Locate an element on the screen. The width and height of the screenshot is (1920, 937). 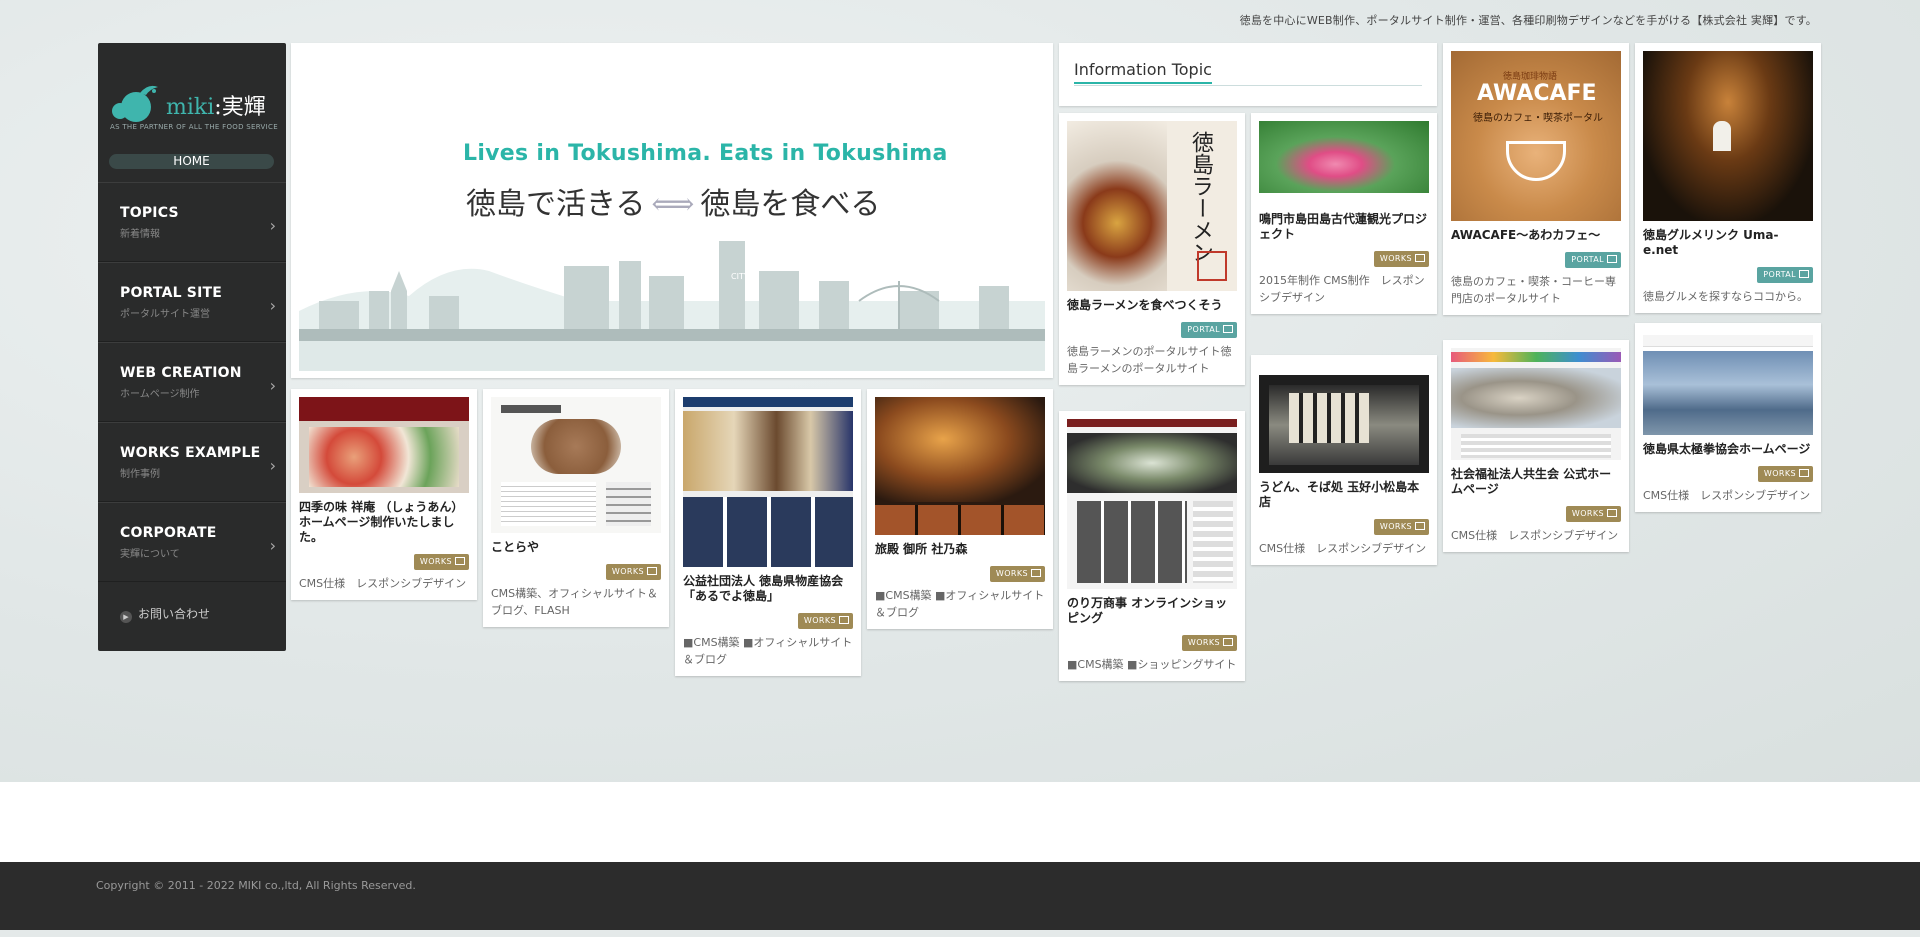
hero-english-slogan: Lives in Tokushima. Eats in Tokushima is located at coordinates (705, 153).